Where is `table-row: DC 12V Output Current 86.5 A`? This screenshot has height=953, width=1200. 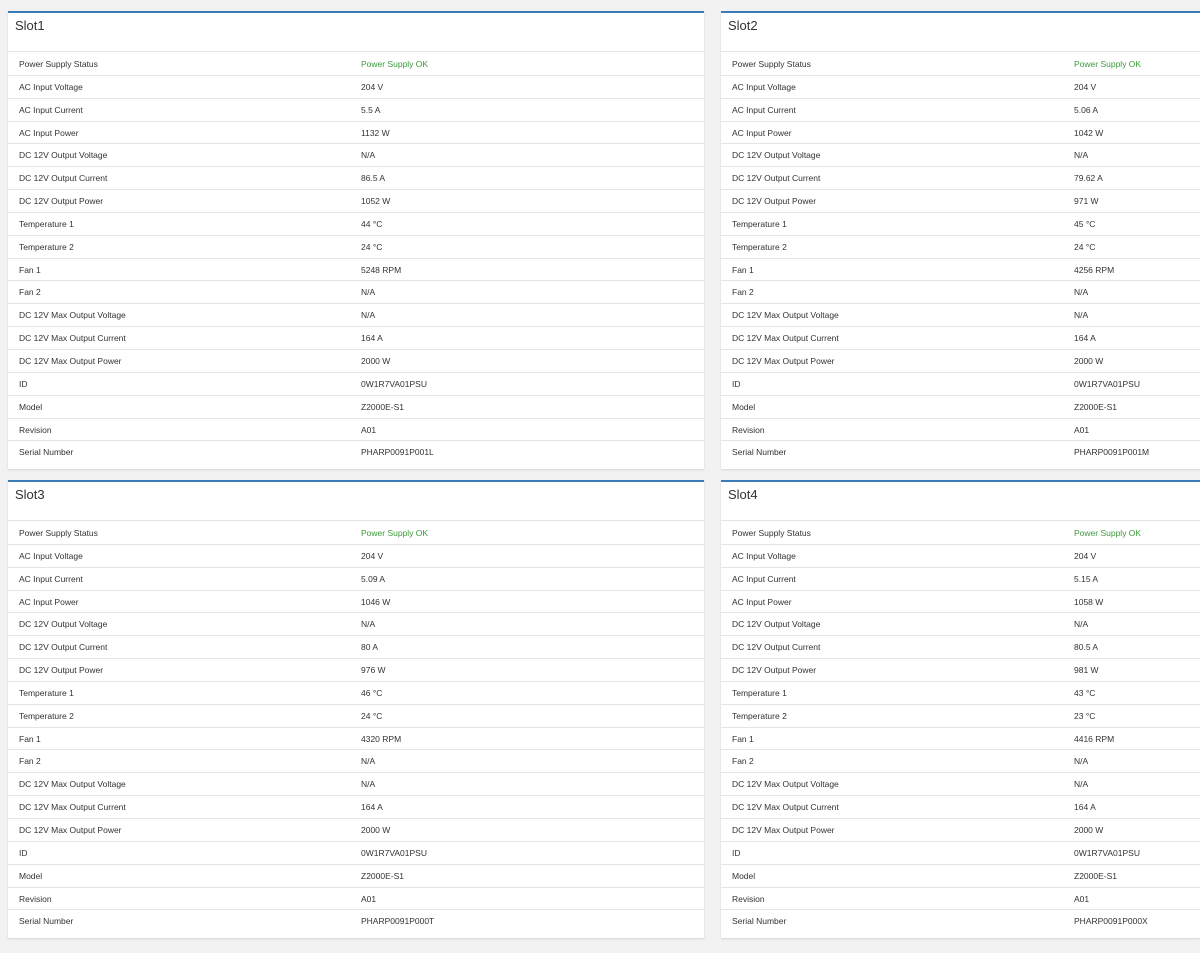
table-row: DC 12V Output Current 86.5 A is located at coordinates (356, 179).